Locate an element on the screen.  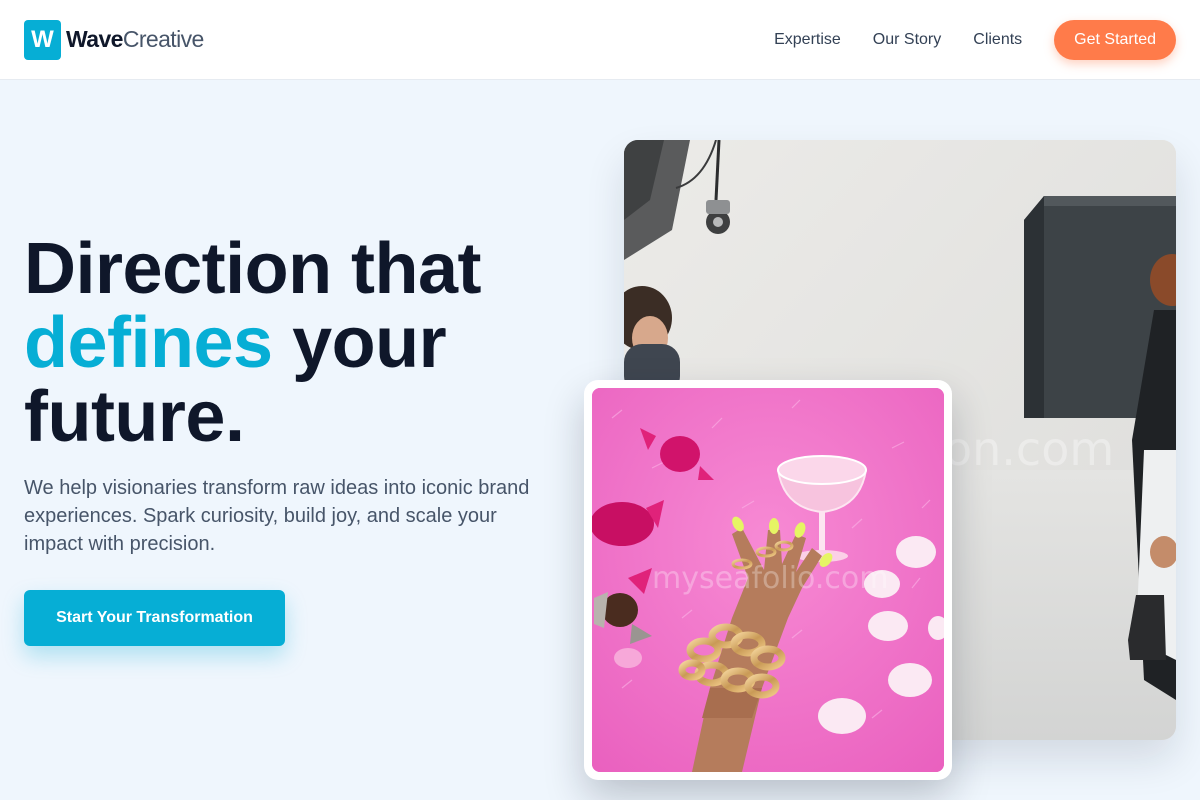
nav-link-our-story: Our Story is located at coordinates (907, 40).